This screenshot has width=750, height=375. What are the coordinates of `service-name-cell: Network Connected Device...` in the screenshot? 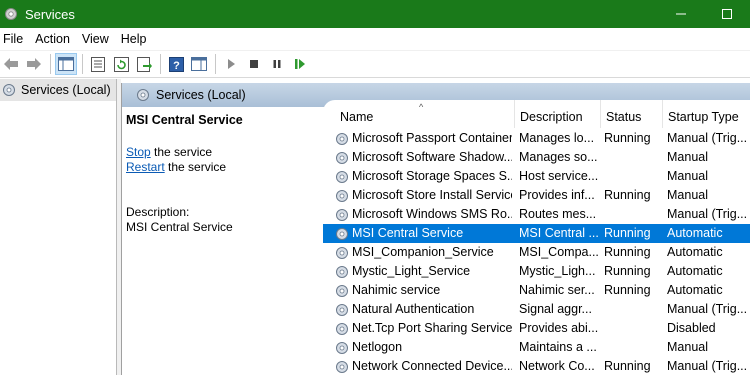 It's located at (423, 366).